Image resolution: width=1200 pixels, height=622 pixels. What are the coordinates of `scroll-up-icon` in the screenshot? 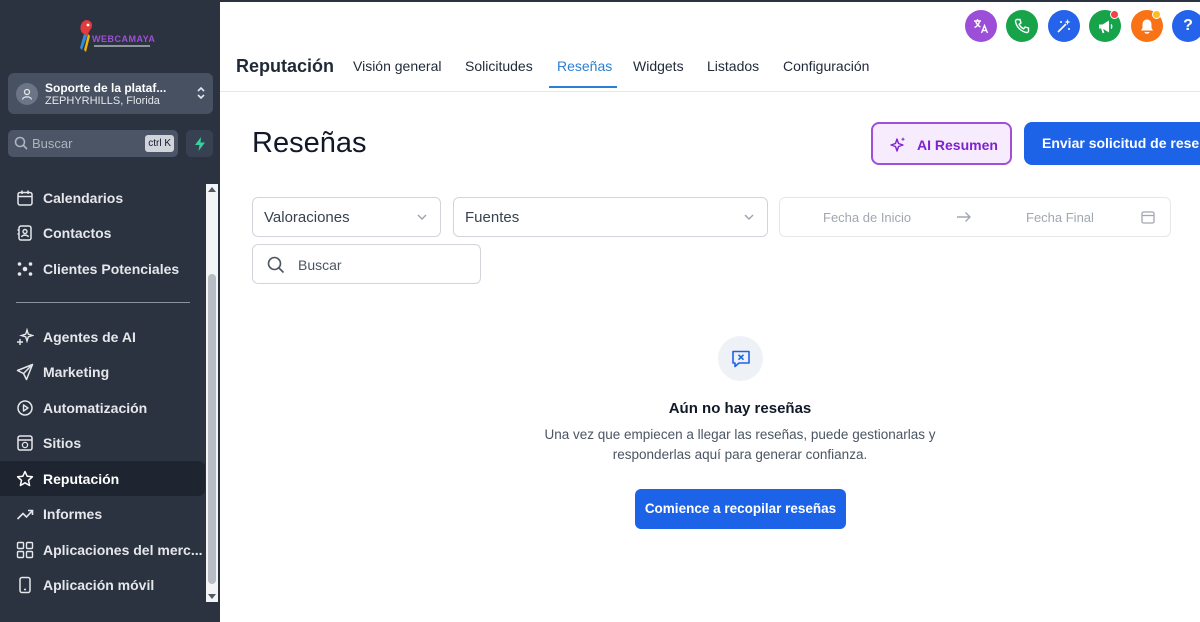 It's located at (212, 189).